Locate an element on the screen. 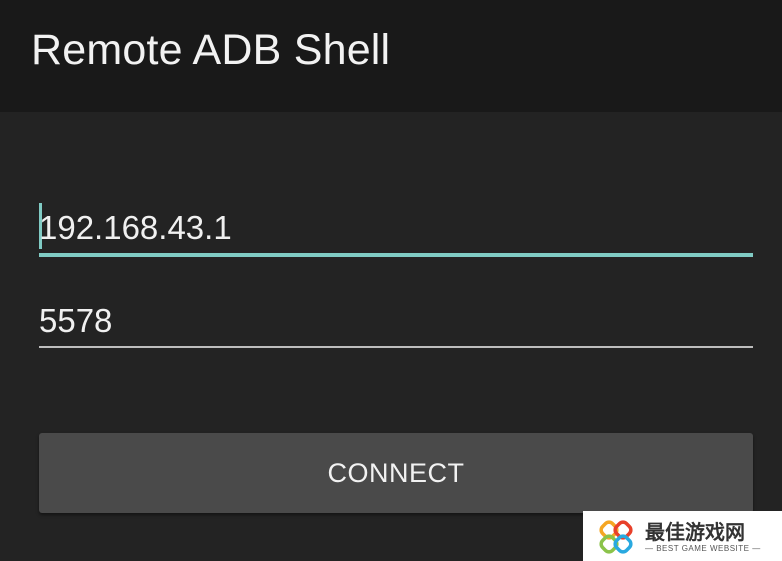  connect-button-label: CONNECT is located at coordinates (396, 472).